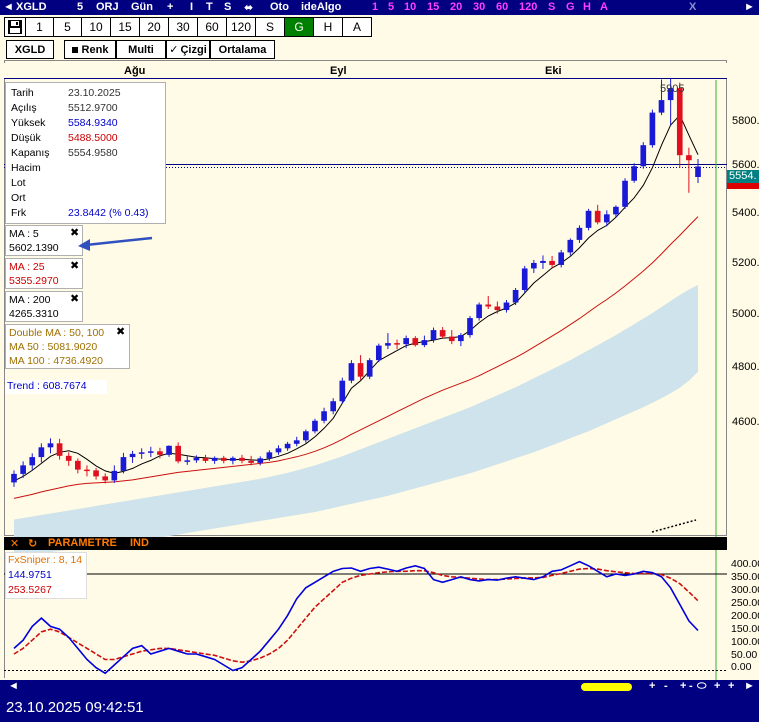 This screenshot has height=722, width=759. Describe the element at coordinates (270, 27) in the screenshot. I see `tf-button-s: S` at that location.